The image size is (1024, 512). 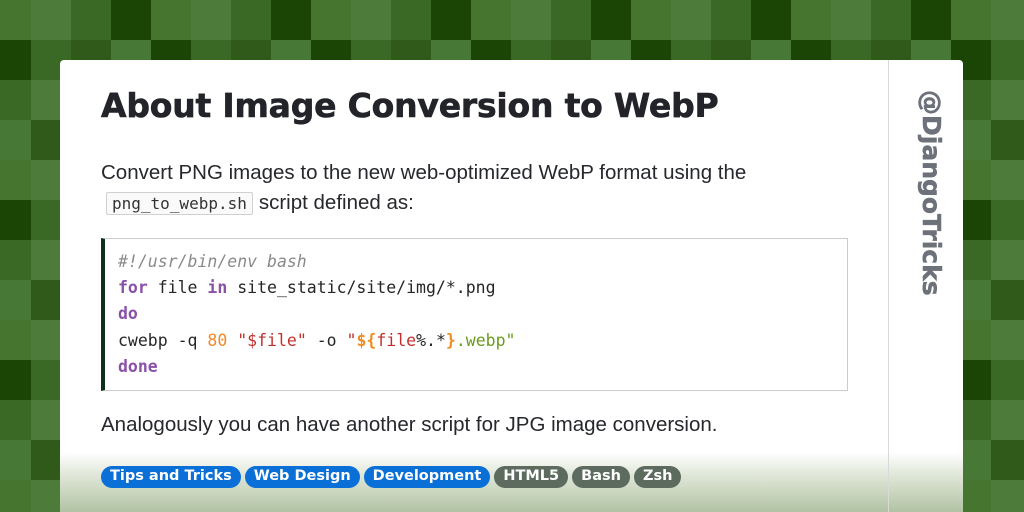 I want to click on code-token: -o, so click(x=326, y=340).